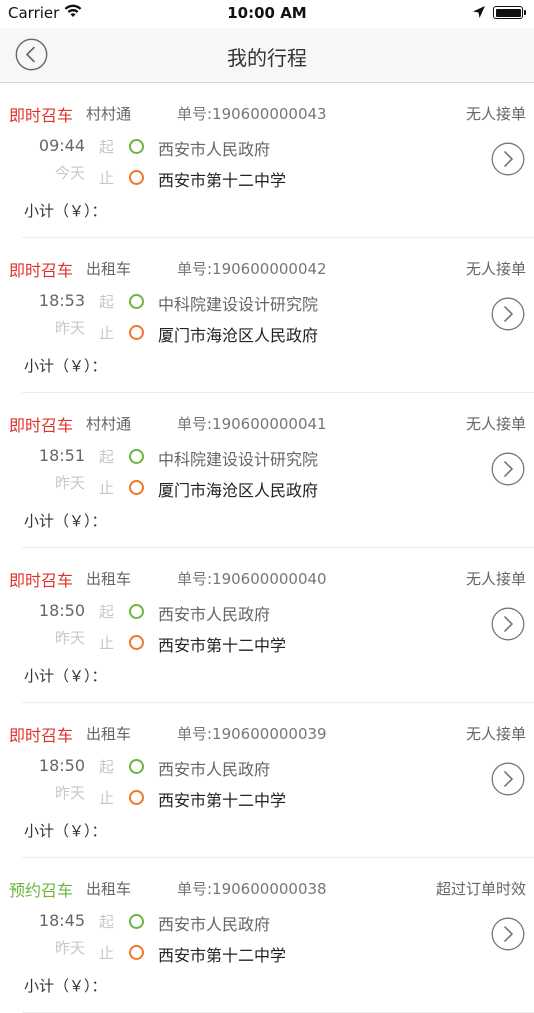 The width and height of the screenshot is (534, 1013). What do you see at coordinates (61, 920) in the screenshot?
I see `trip-time: 18:45` at bounding box center [61, 920].